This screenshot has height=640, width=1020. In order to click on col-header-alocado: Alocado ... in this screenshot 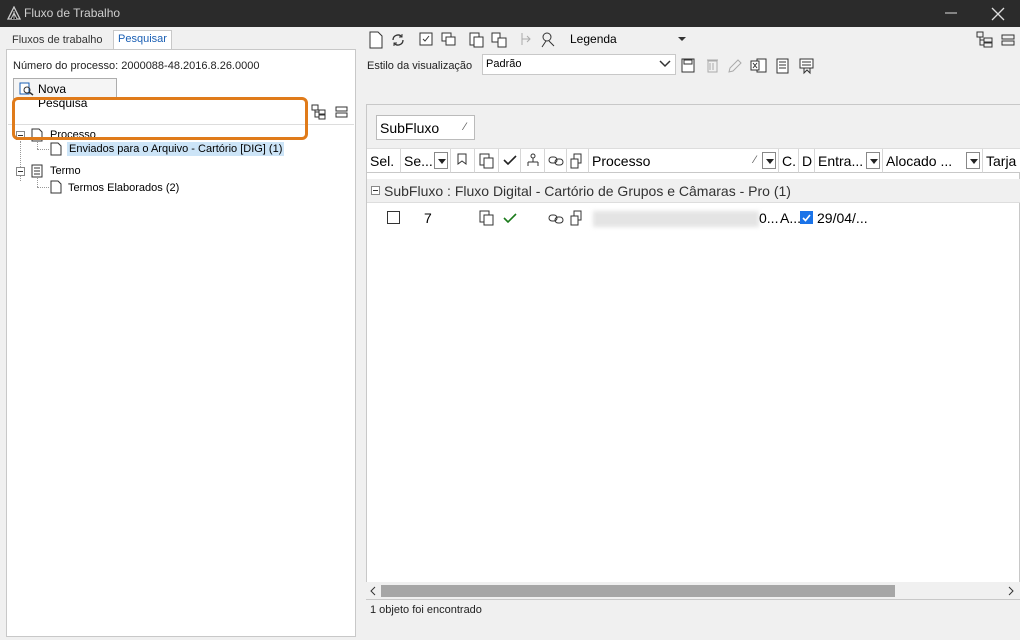, I will do `click(933, 161)`.